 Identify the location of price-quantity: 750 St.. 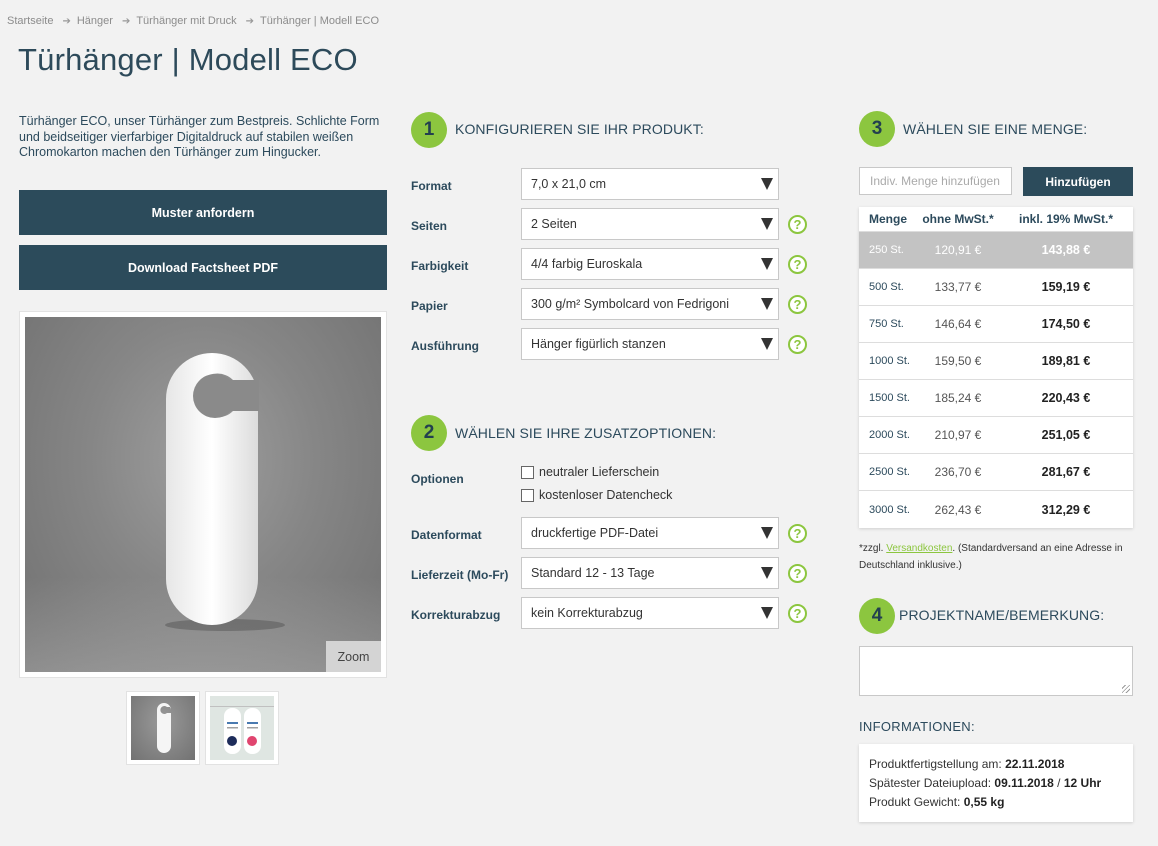
(886, 324).